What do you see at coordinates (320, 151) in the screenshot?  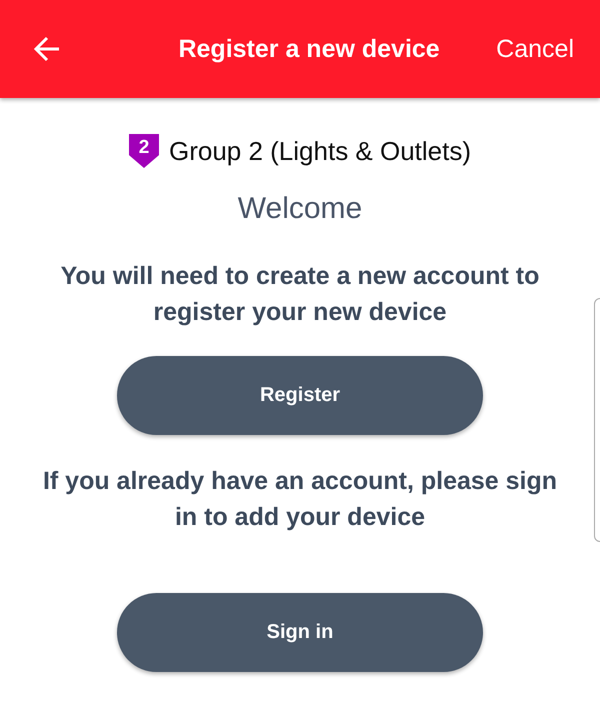 I see `group-name: Group 2 (Lights & Outlets)` at bounding box center [320, 151].